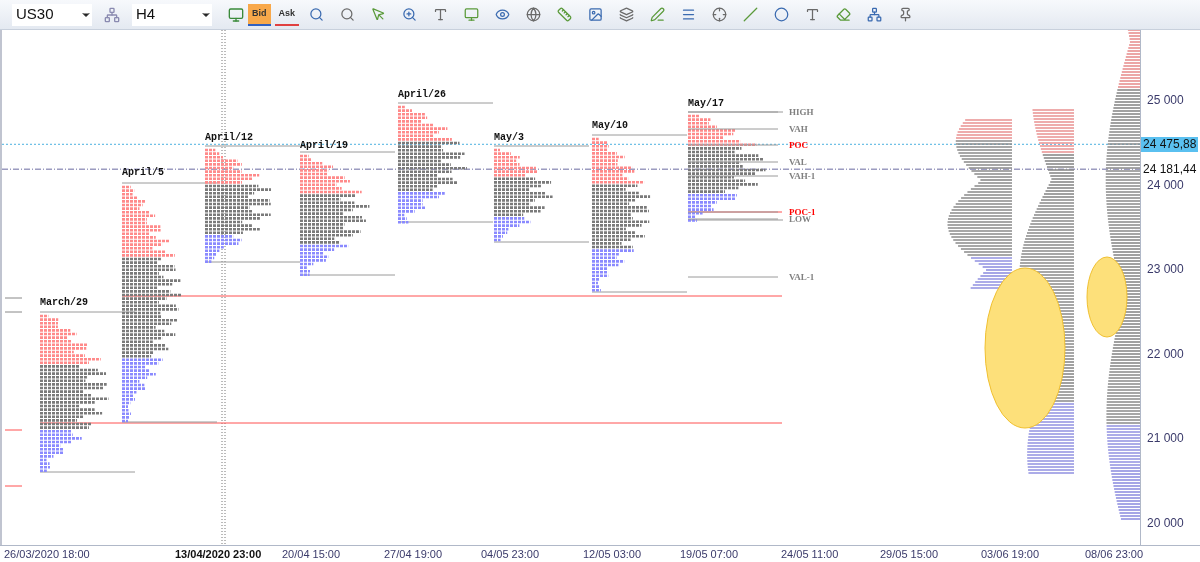 The width and height of the screenshot is (1200, 562). I want to click on session-date-label: March/29, so click(64, 302).